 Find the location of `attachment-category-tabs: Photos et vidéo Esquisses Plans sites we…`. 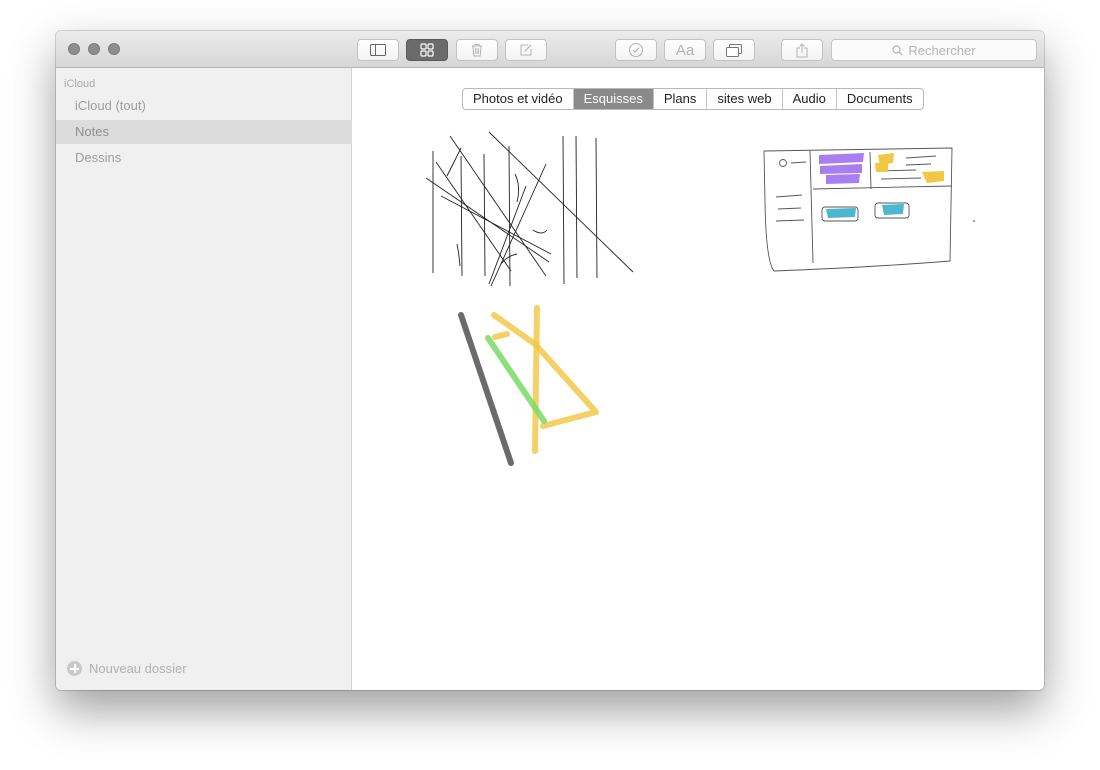

attachment-category-tabs: Photos et vidéo Esquisses Plans sites we… is located at coordinates (693, 99).